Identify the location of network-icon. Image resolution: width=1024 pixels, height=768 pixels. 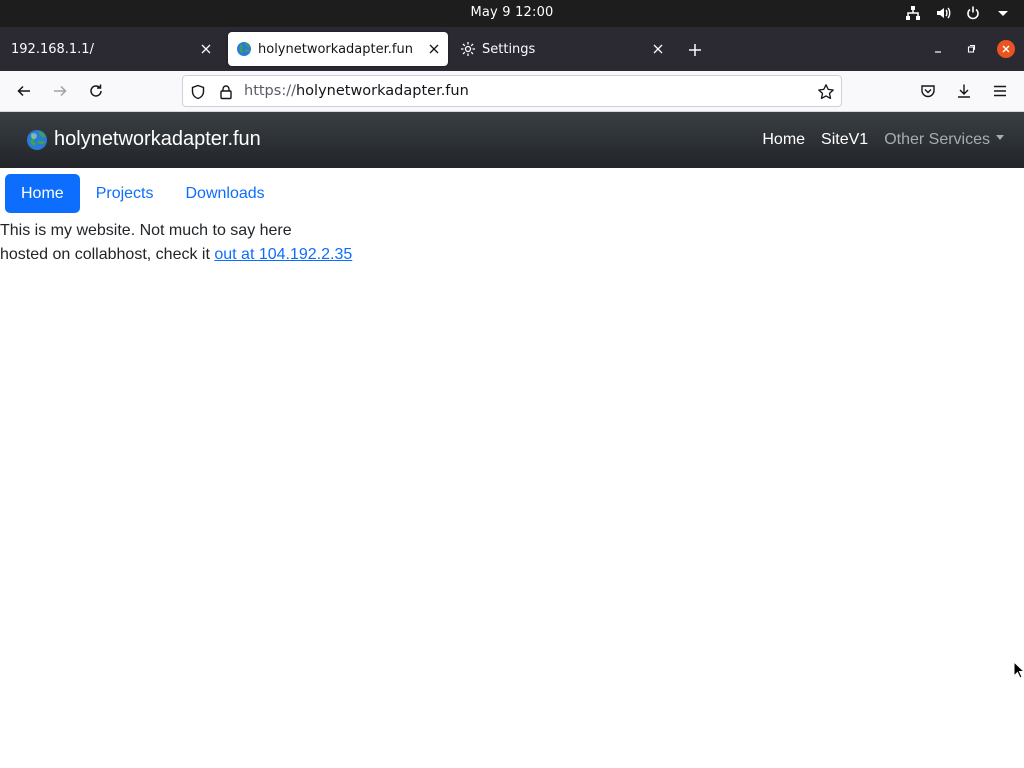
(913, 13).